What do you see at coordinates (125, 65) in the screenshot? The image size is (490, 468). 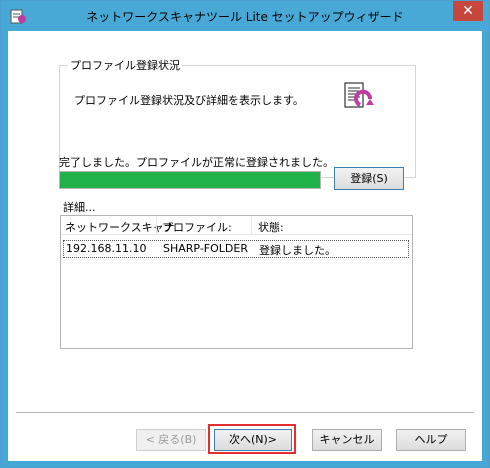 I see `groupbox-title: プロファイル登録状況` at bounding box center [125, 65].